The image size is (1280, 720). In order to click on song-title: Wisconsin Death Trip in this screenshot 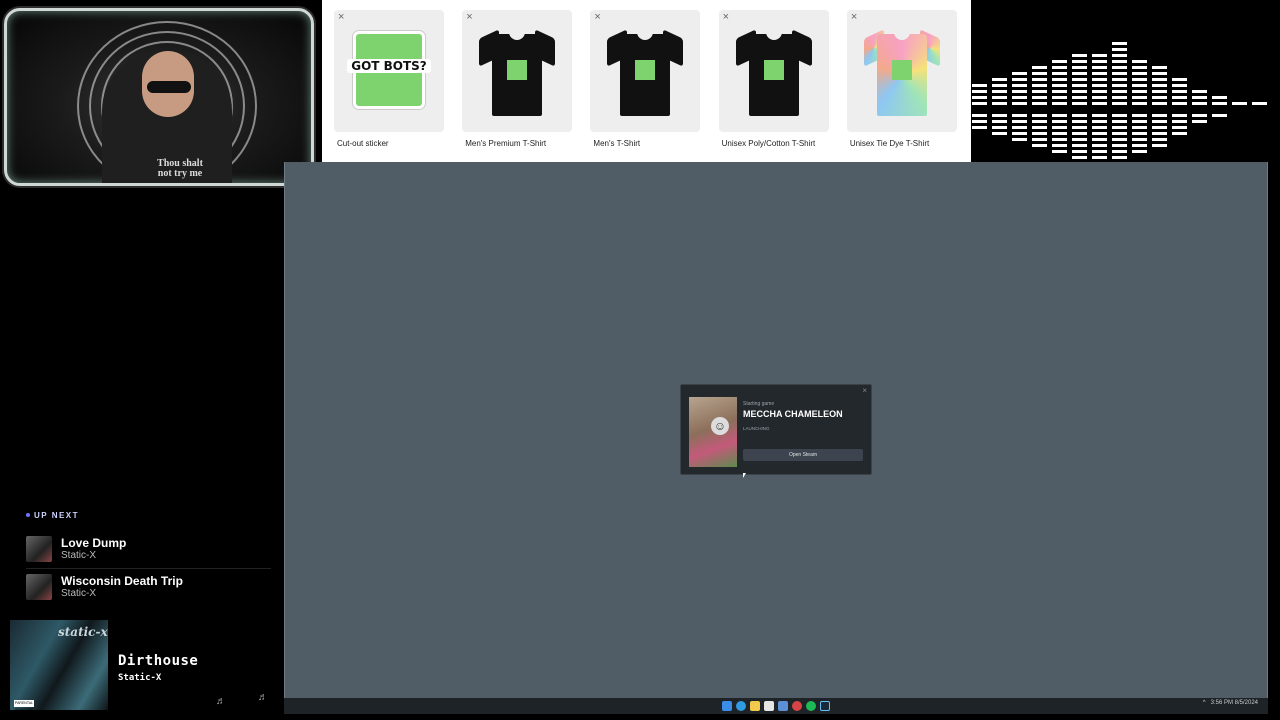, I will do `click(122, 581)`.